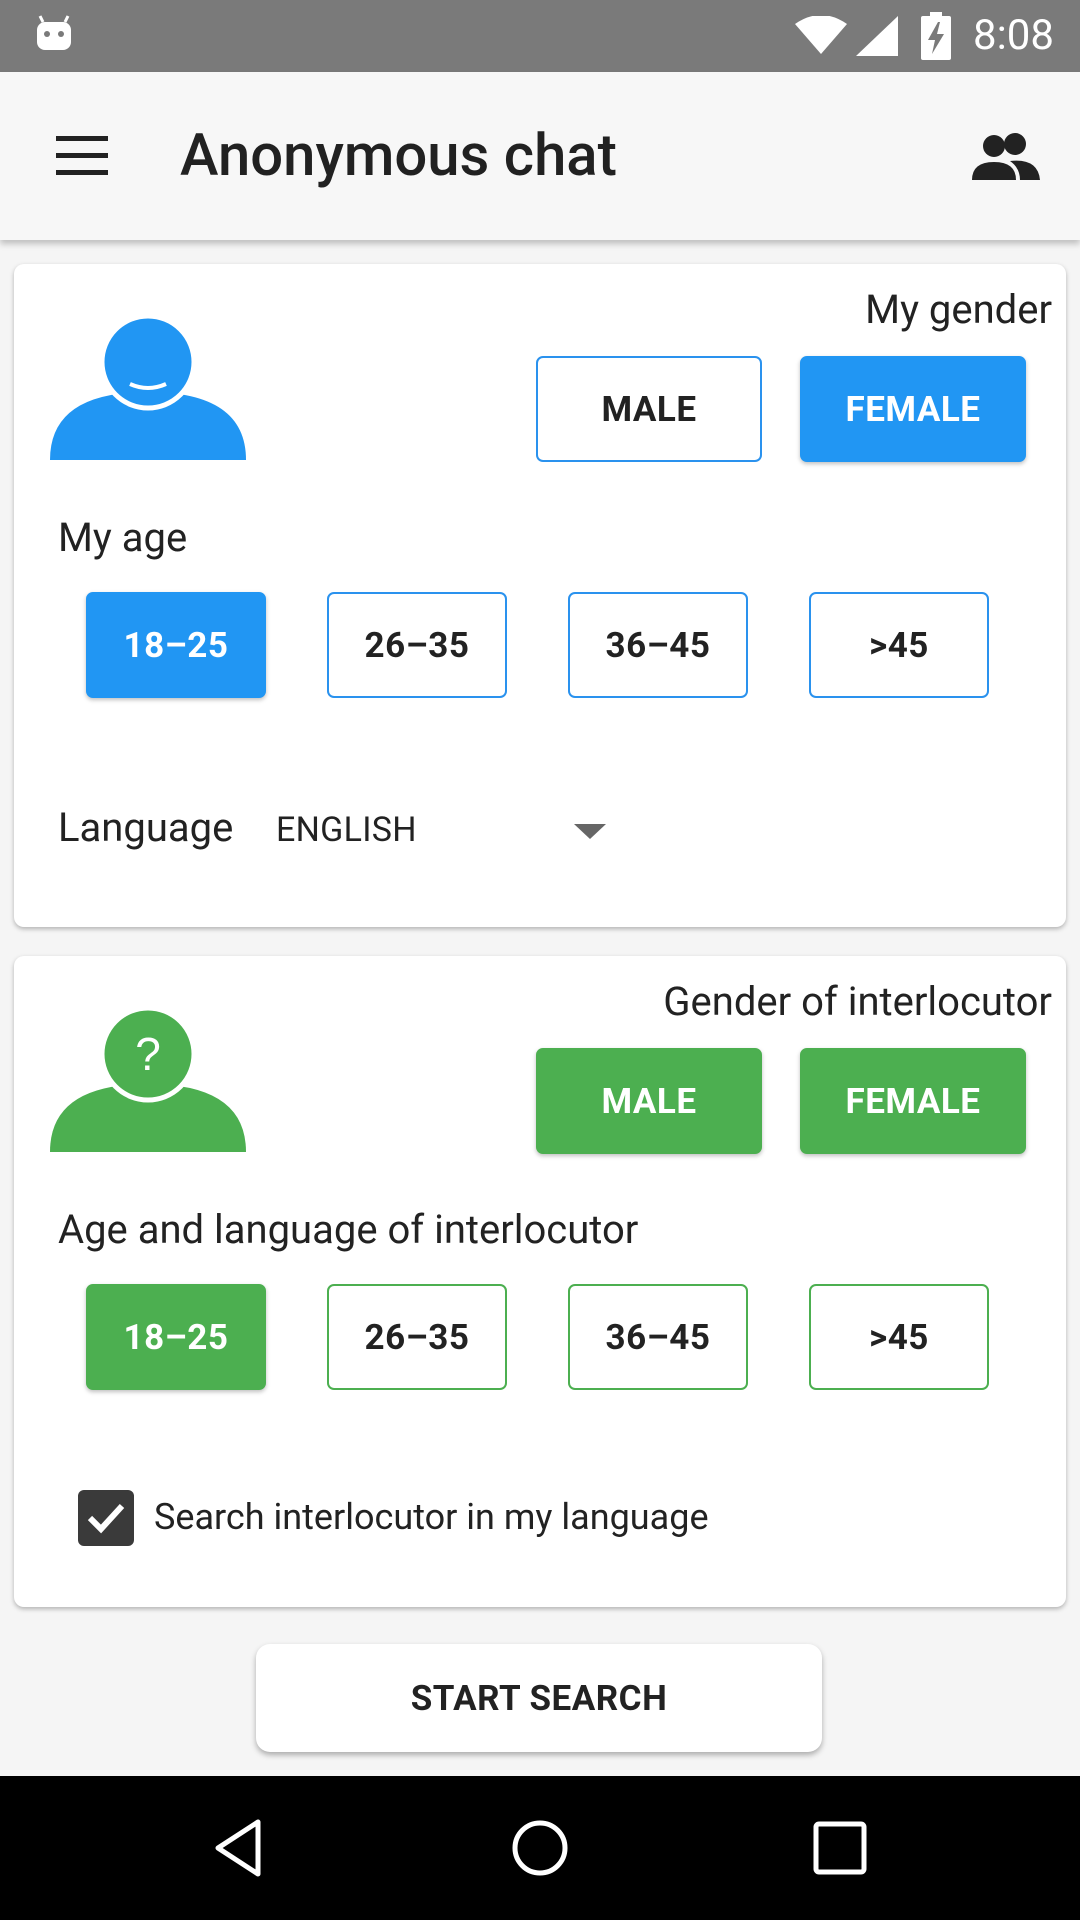  I want to click on interlocutor-age-18-25-button: 18–25, so click(176, 1337).